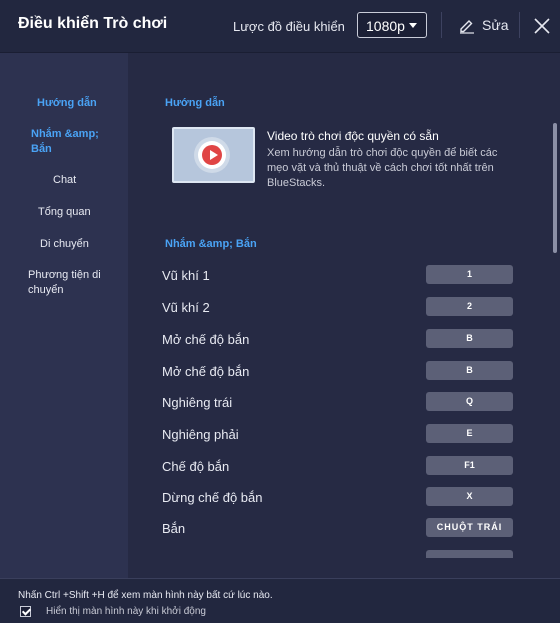 Image resolution: width=560 pixels, height=623 pixels. Describe the element at coordinates (64, 244) in the screenshot. I see `sidebar-item-movement: Di chuyển` at that location.